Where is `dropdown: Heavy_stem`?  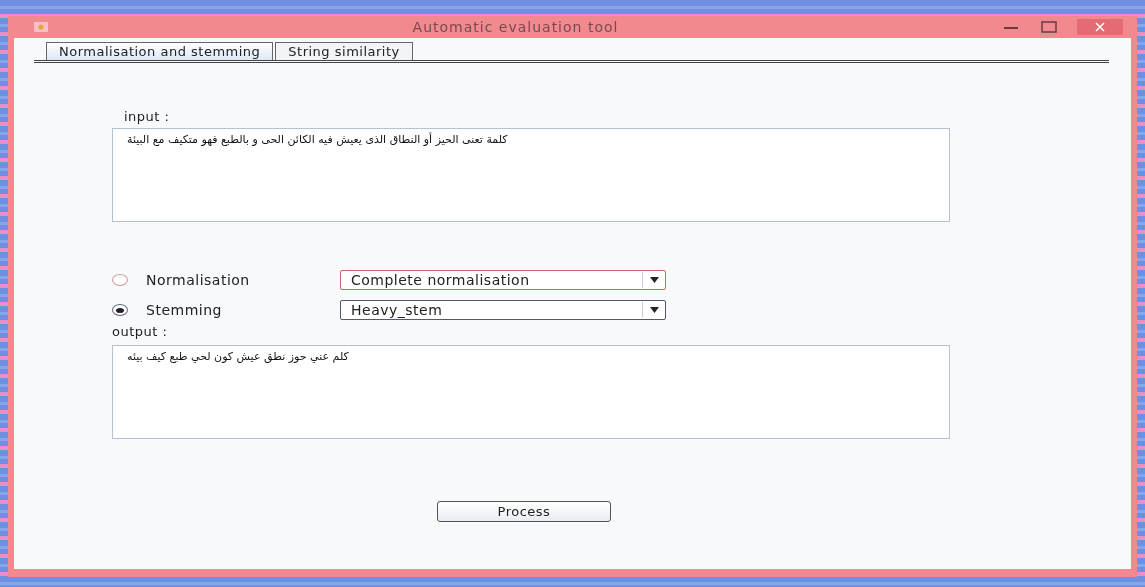 dropdown: Heavy_stem is located at coordinates (503, 310).